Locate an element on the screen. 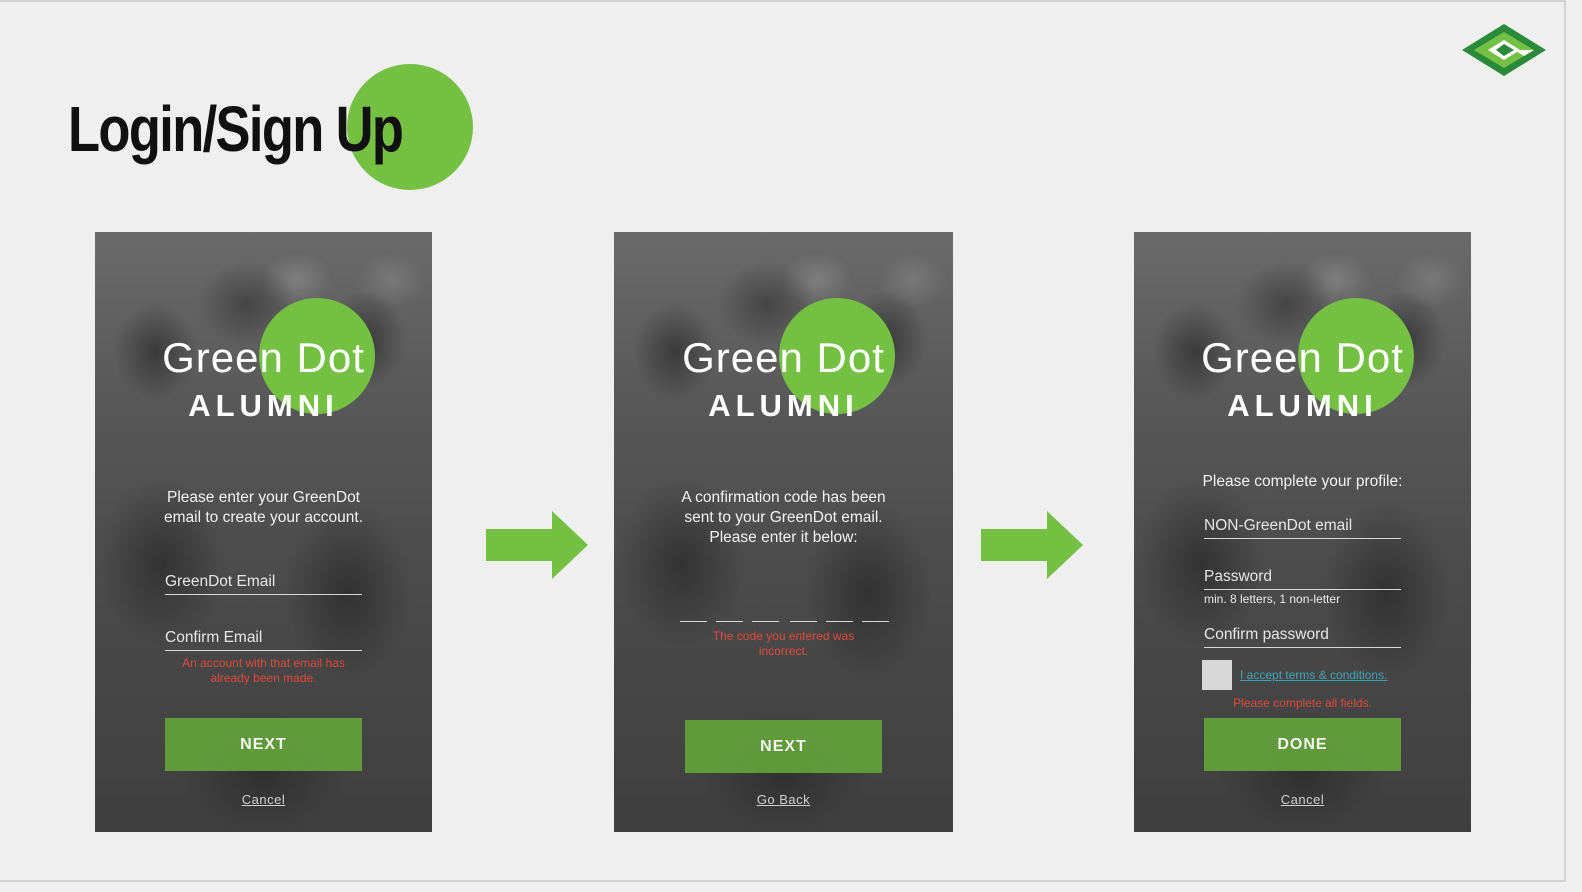 Image resolution: width=1582 pixels, height=892 pixels. title-block: Login/Sign Up is located at coordinates (272, 129).